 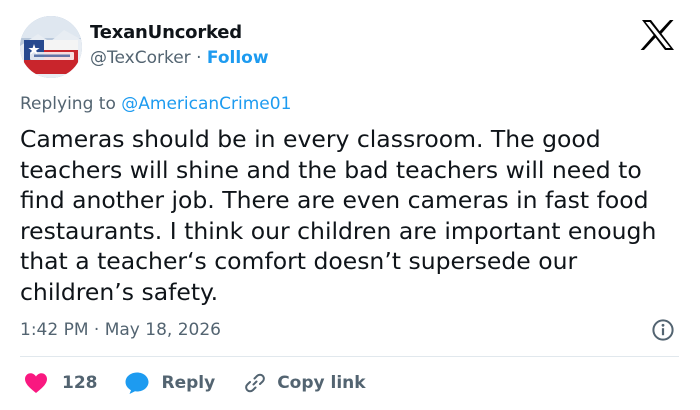 I want to click on author-handle: @TexCorker, so click(x=140, y=58).